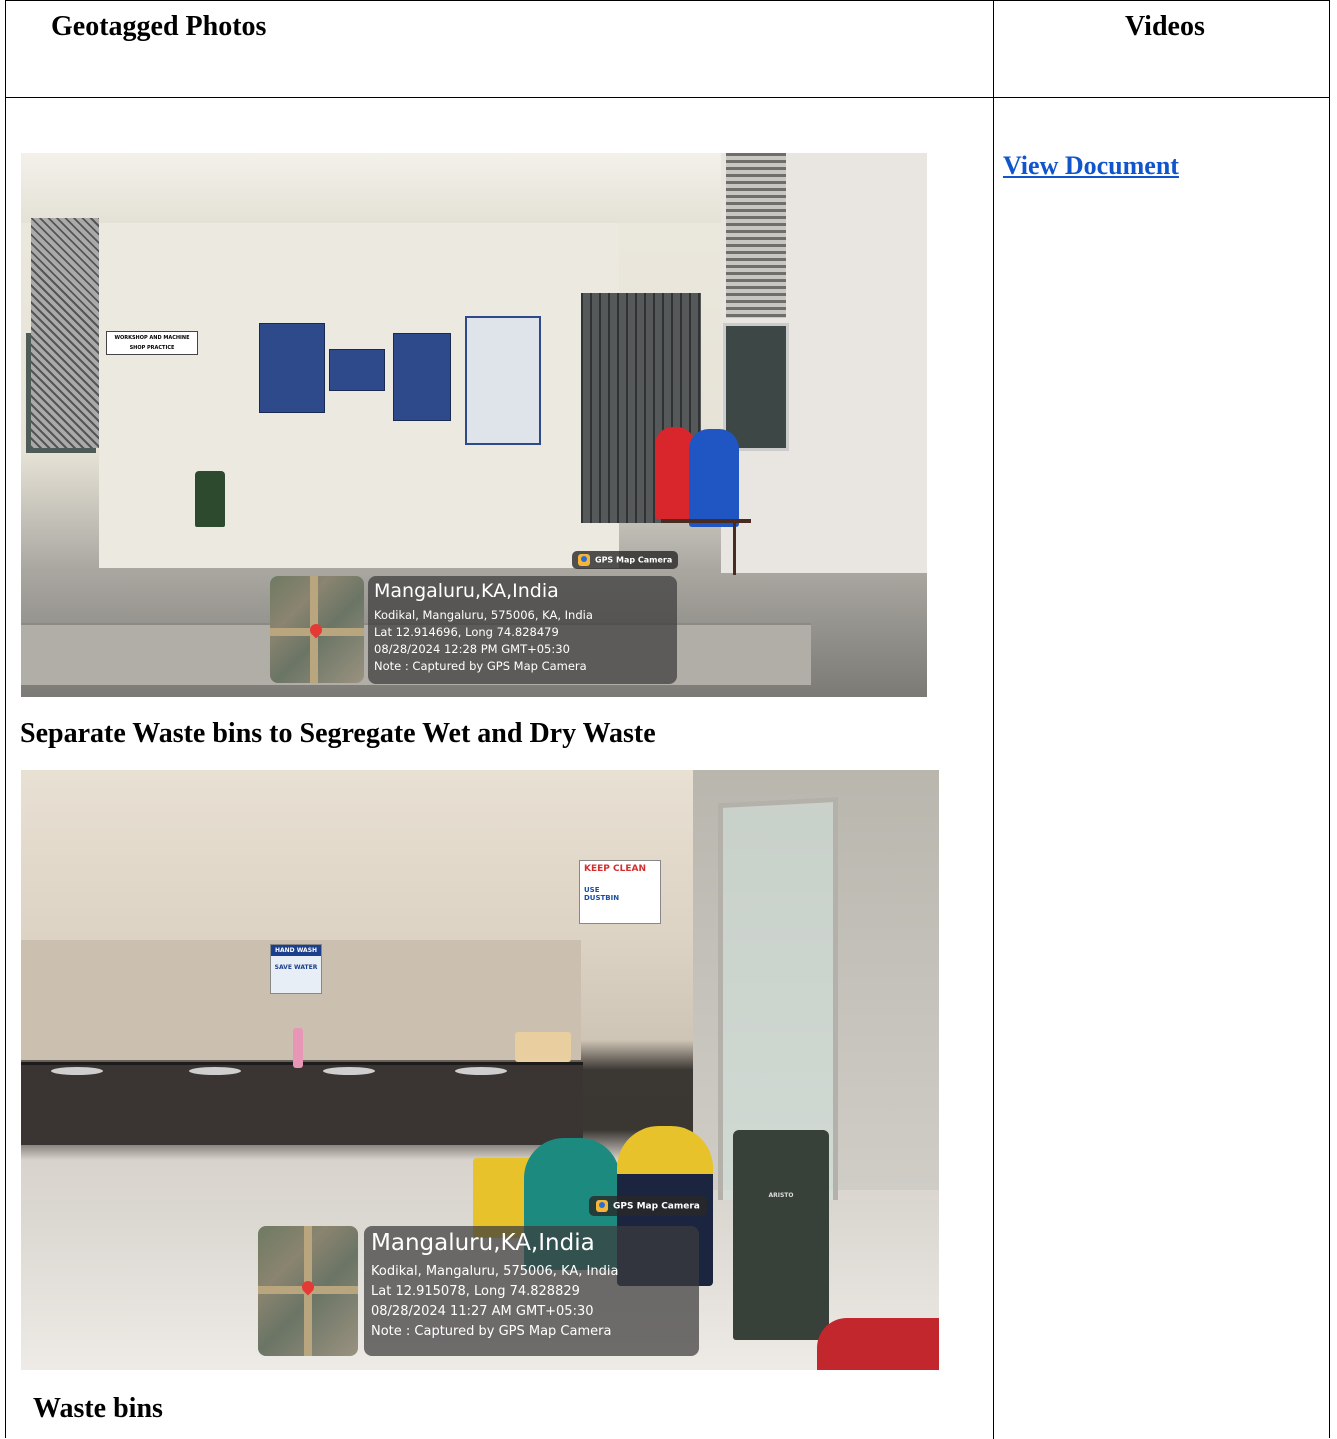  What do you see at coordinates (475, 1291) in the screenshot?
I see `gps-coordinates: Lat 12.915078, Long 74.828829` at bounding box center [475, 1291].